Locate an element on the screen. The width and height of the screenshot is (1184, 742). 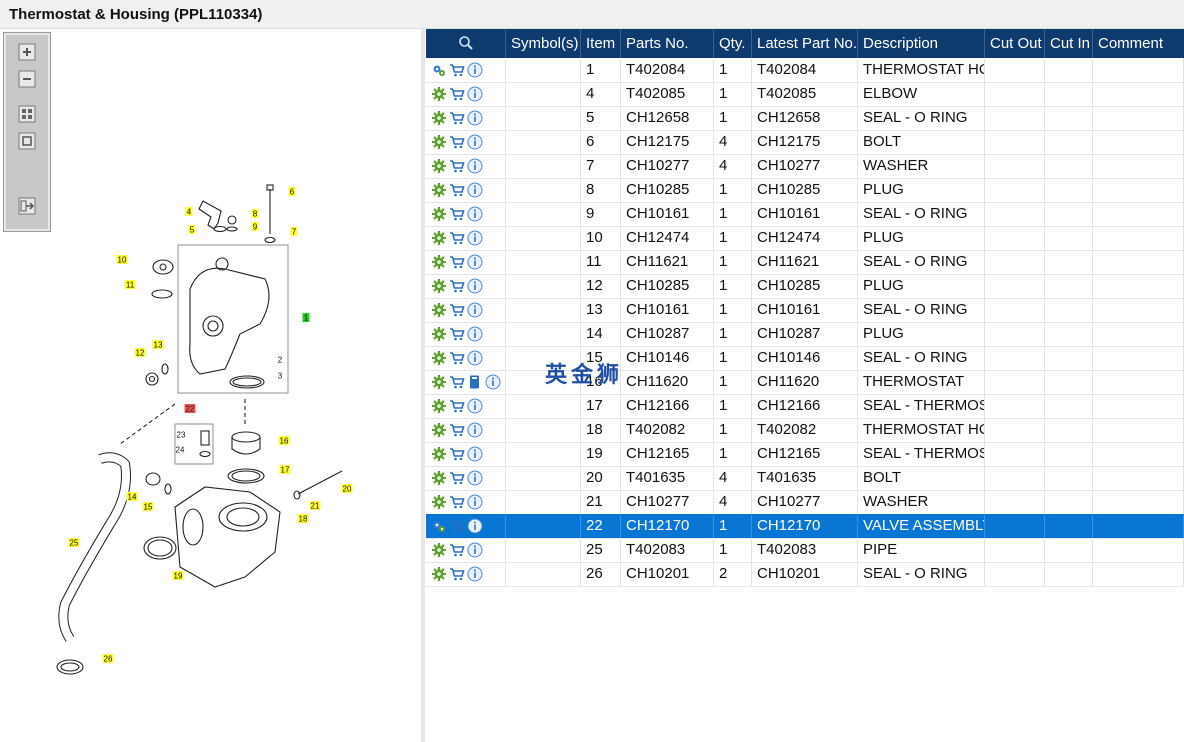
description-cell: SEAL - THERMOSTAT is located at coordinates (921, 406).